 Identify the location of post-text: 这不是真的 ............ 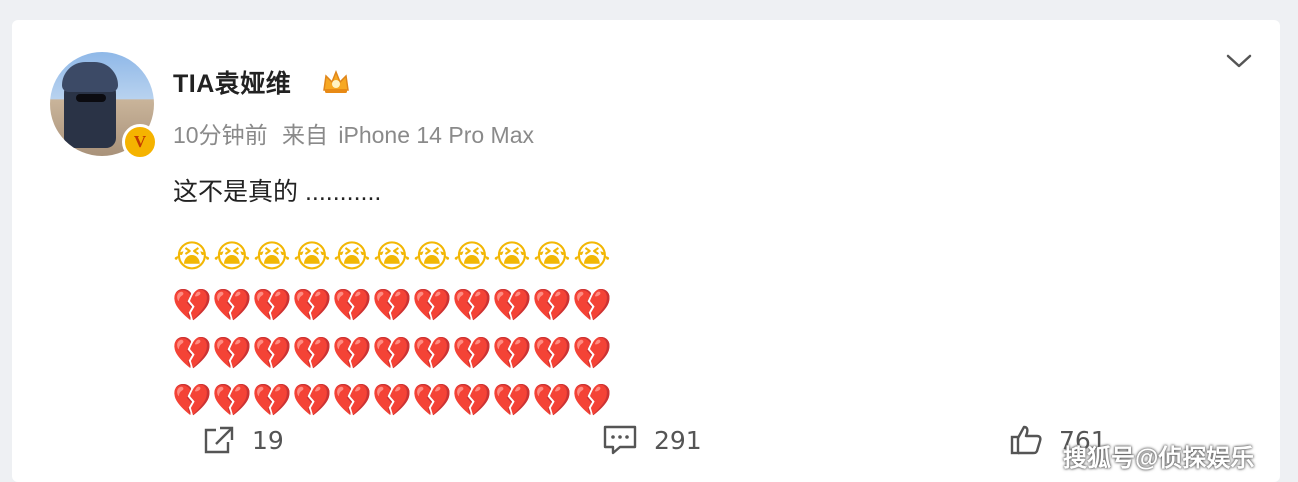
(277, 192).